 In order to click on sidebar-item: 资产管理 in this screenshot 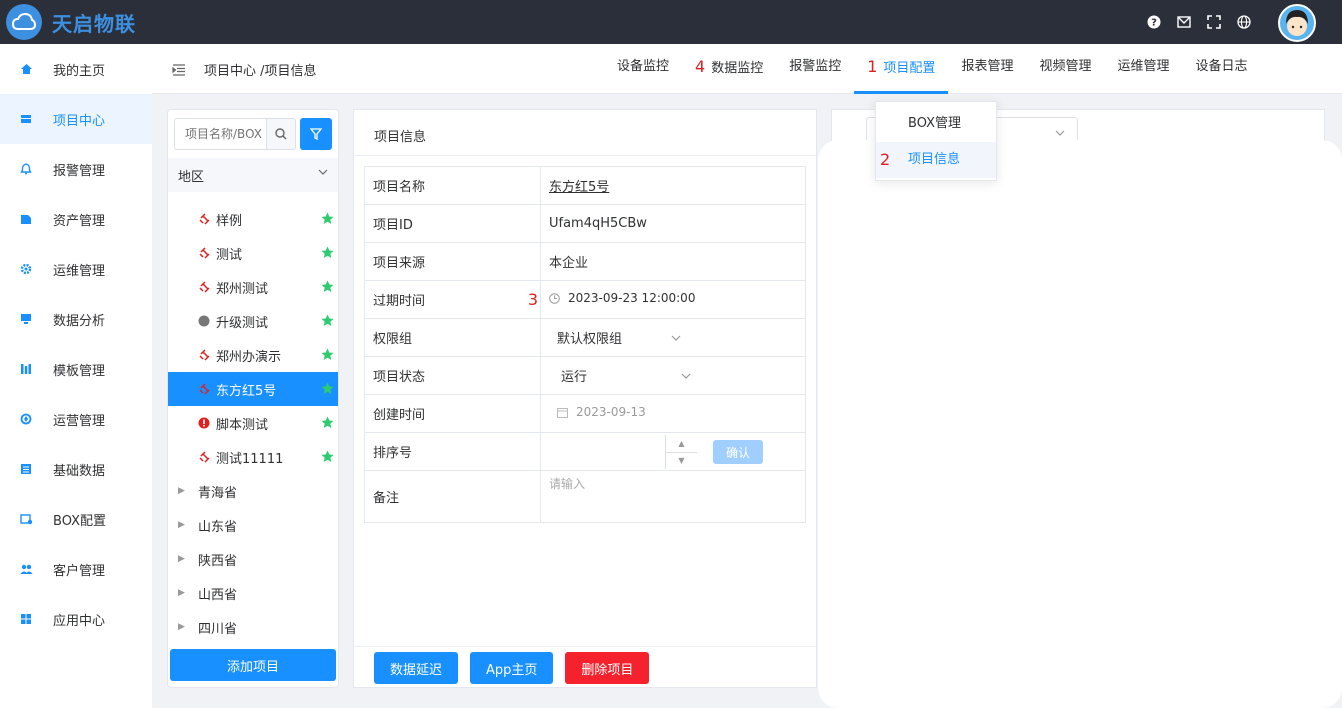, I will do `click(76, 219)`.